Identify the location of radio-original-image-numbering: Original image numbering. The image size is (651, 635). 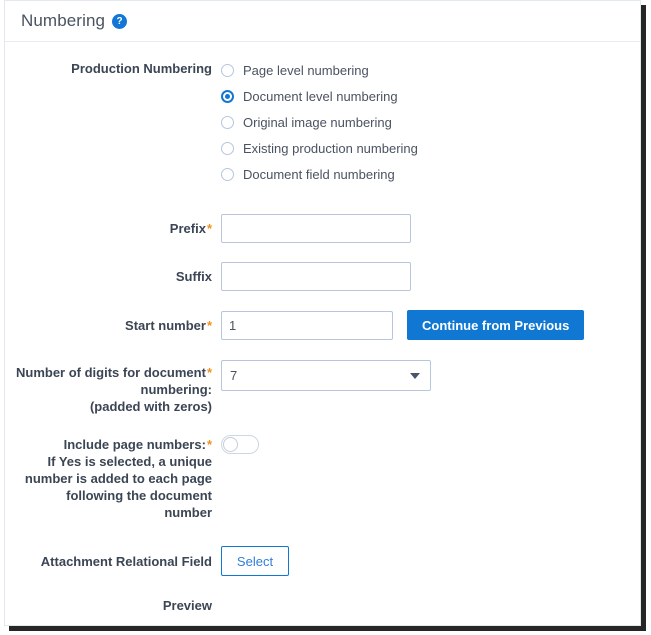
(430, 122).